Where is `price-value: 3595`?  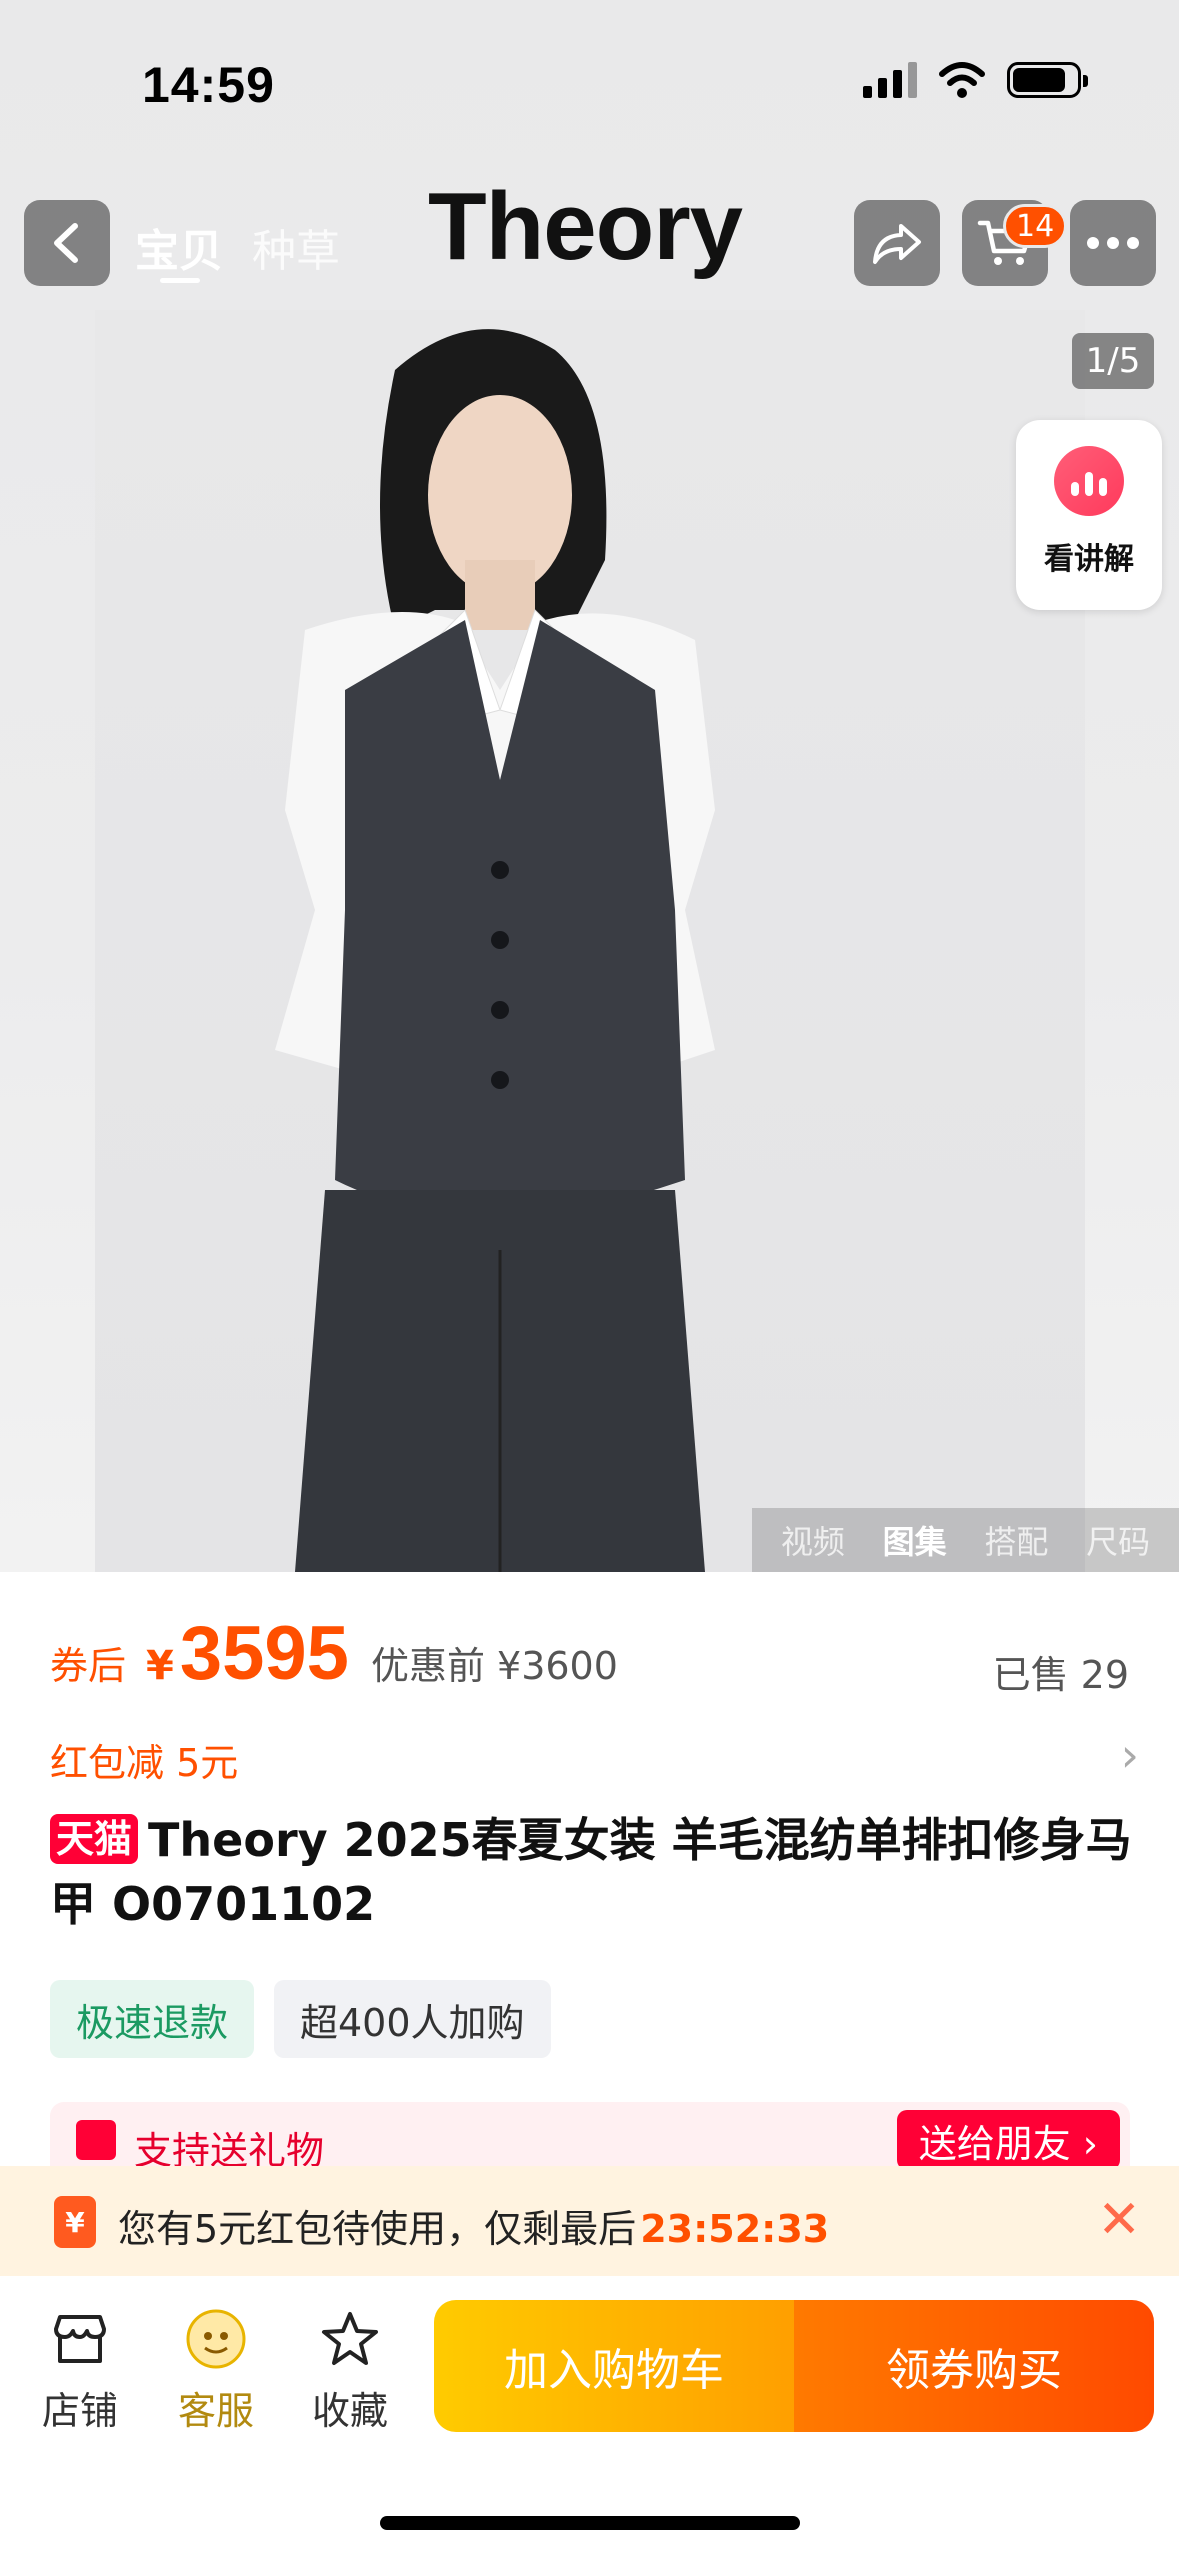 price-value: 3595 is located at coordinates (264, 1653).